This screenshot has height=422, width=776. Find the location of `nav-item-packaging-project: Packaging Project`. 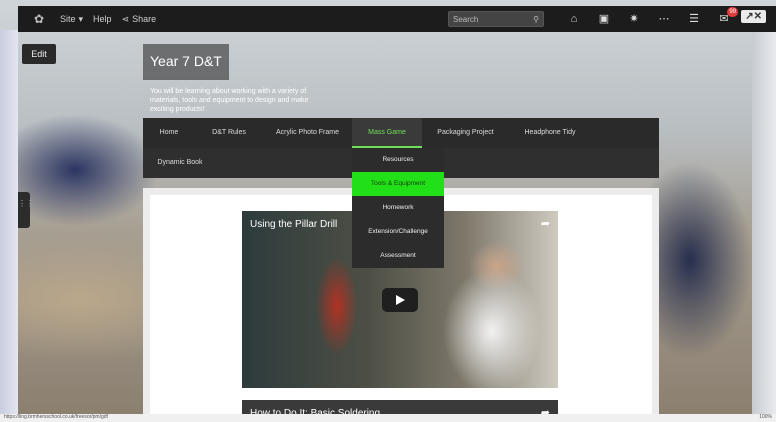

nav-item-packaging-project: Packaging Project is located at coordinates (465, 133).